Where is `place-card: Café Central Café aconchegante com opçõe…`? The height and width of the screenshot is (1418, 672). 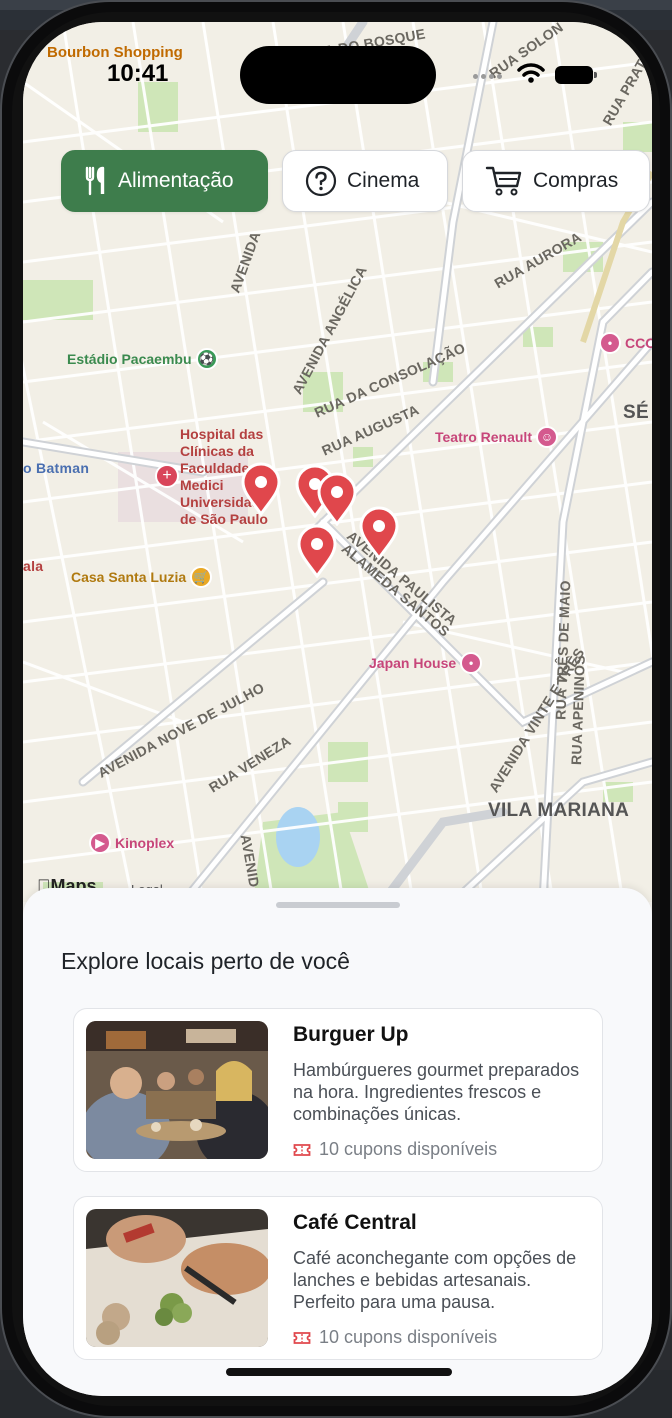 place-card: Café Central Café aconchegante com opçõe… is located at coordinates (338, 1278).